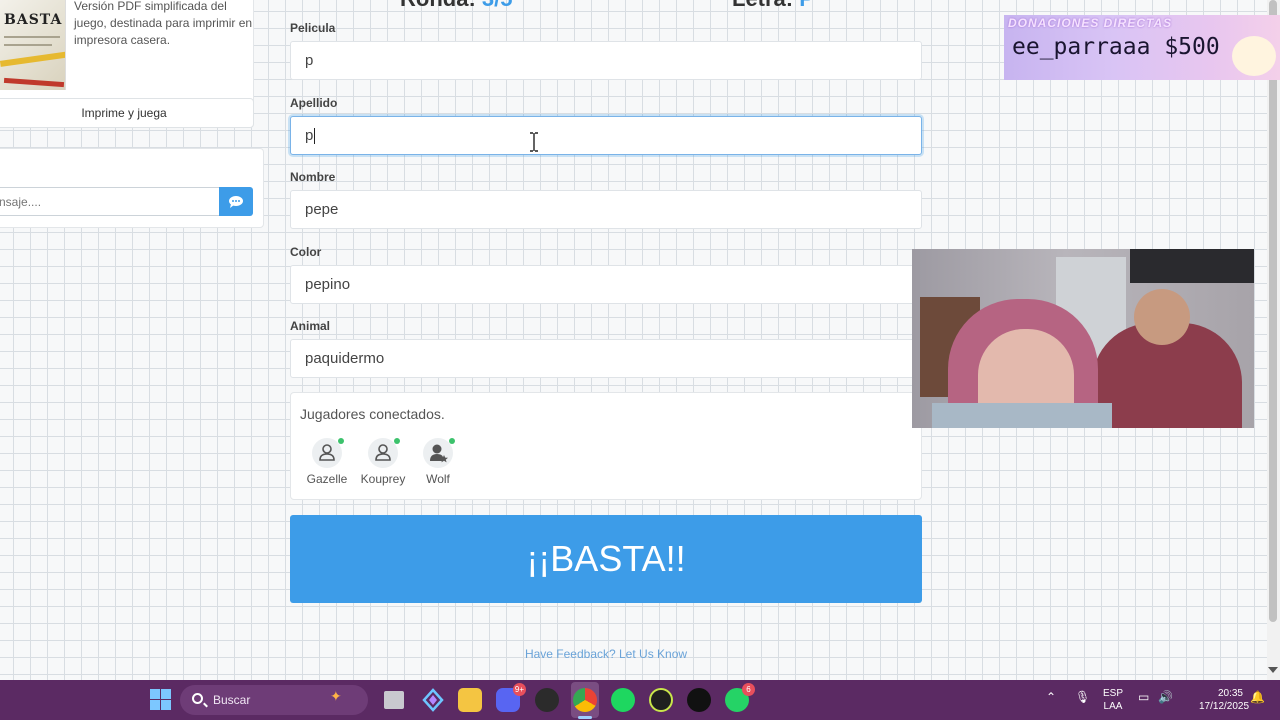 The height and width of the screenshot is (720, 1280). I want to click on discord-badge: 9+, so click(519, 689).